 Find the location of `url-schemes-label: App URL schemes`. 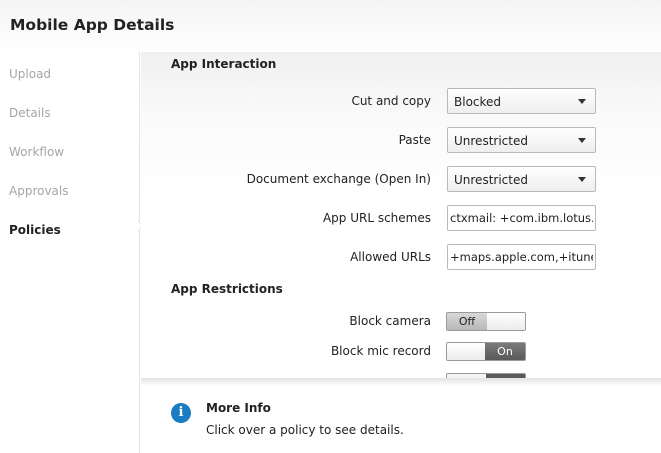

url-schemes-label: App URL schemes is located at coordinates (376, 218).